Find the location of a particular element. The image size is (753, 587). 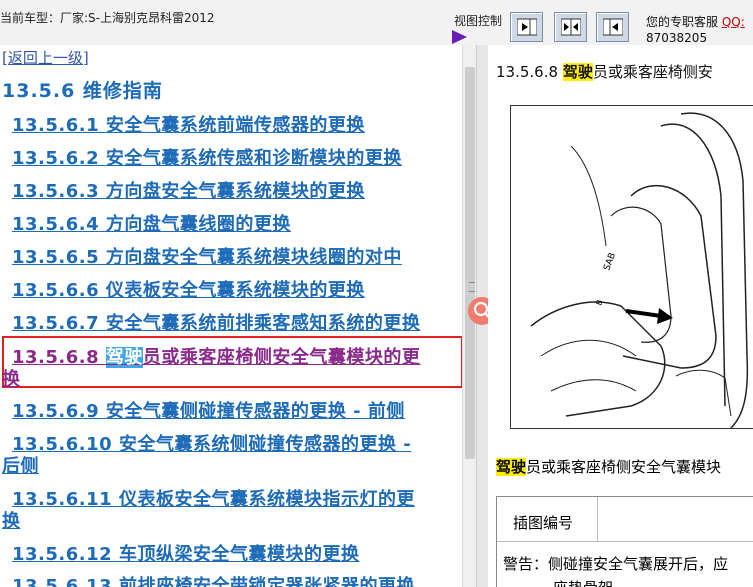

collapse-left-icon is located at coordinates (527, 27).